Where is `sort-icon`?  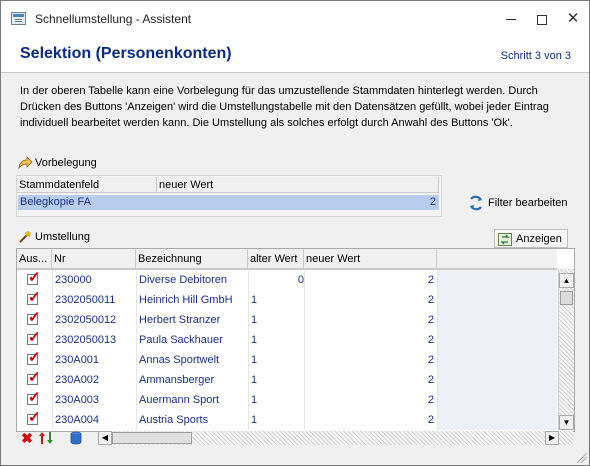 sort-icon is located at coordinates (46, 438).